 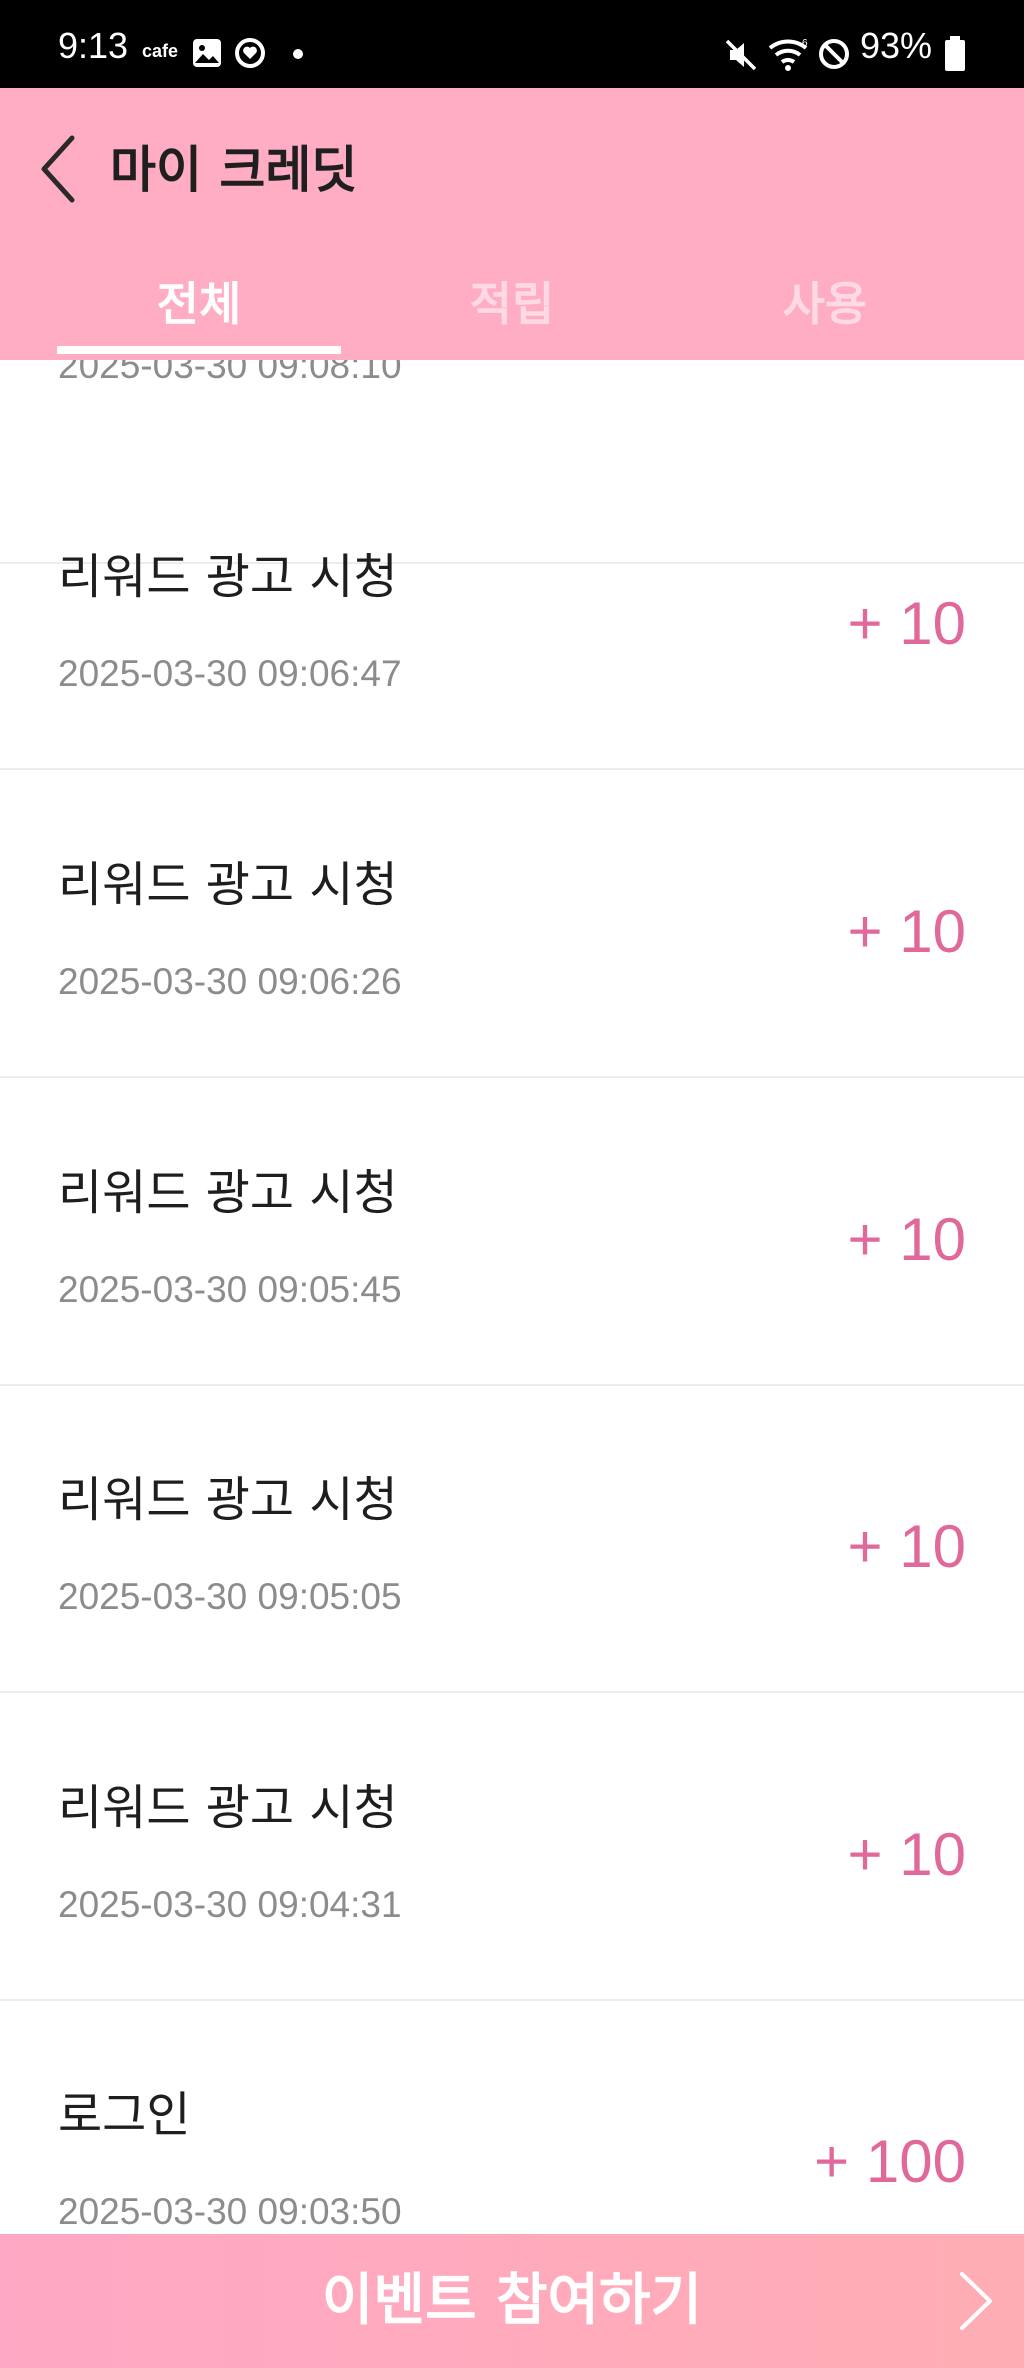 I want to click on tab-earned: 적립, so click(x=512, y=304).